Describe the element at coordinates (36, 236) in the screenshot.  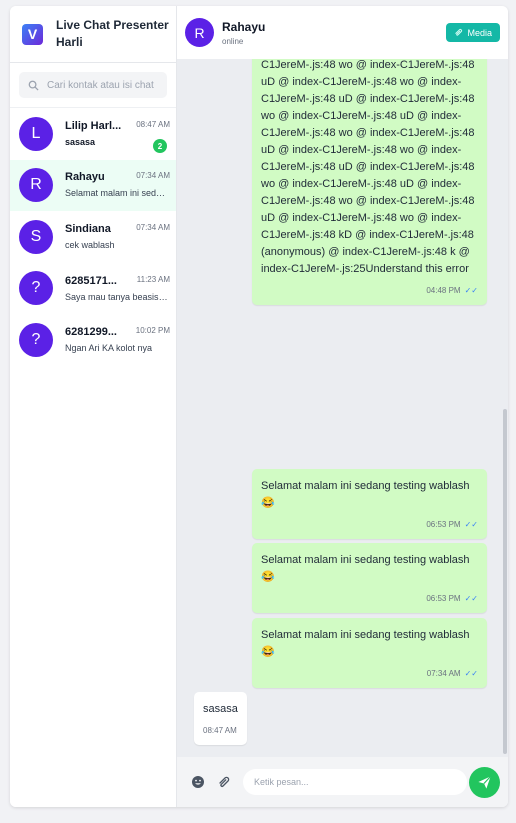
I see `avatar: S` at that location.